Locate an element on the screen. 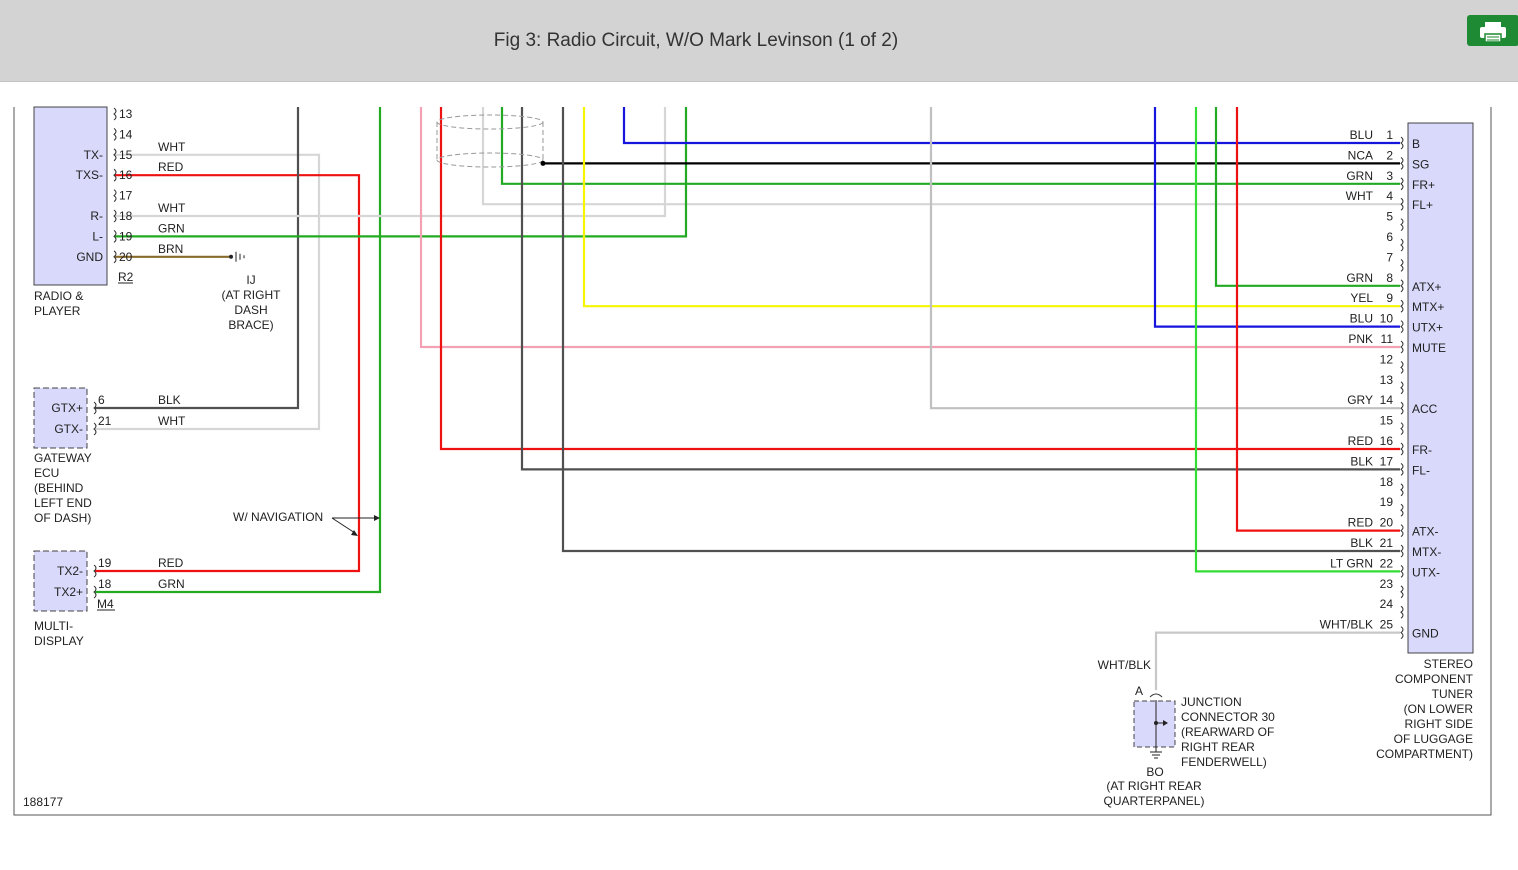 The image size is (1518, 870). radio-pin-number: 18 is located at coordinates (126, 216).